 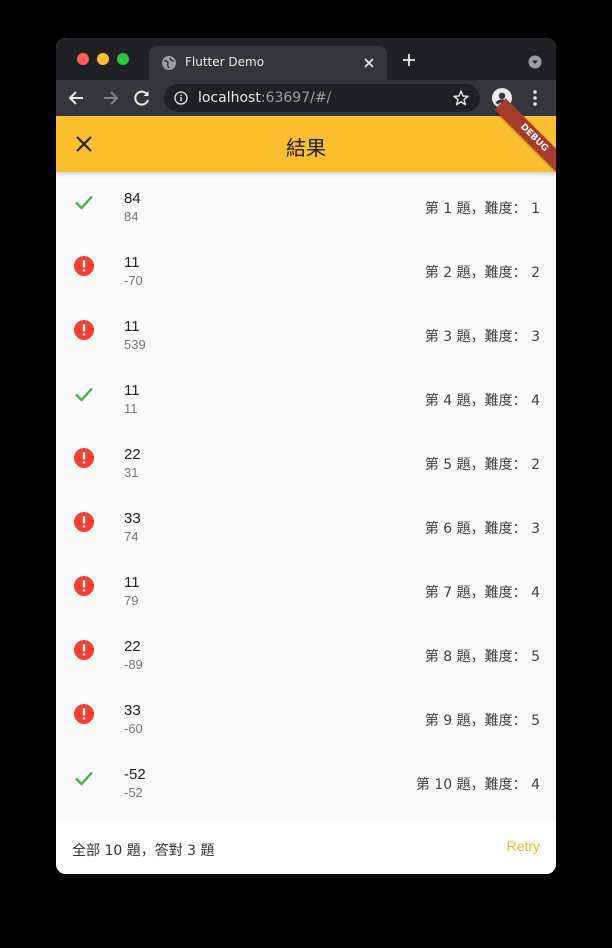 What do you see at coordinates (132, 198) in the screenshot?
I see `correct-answer: 84` at bounding box center [132, 198].